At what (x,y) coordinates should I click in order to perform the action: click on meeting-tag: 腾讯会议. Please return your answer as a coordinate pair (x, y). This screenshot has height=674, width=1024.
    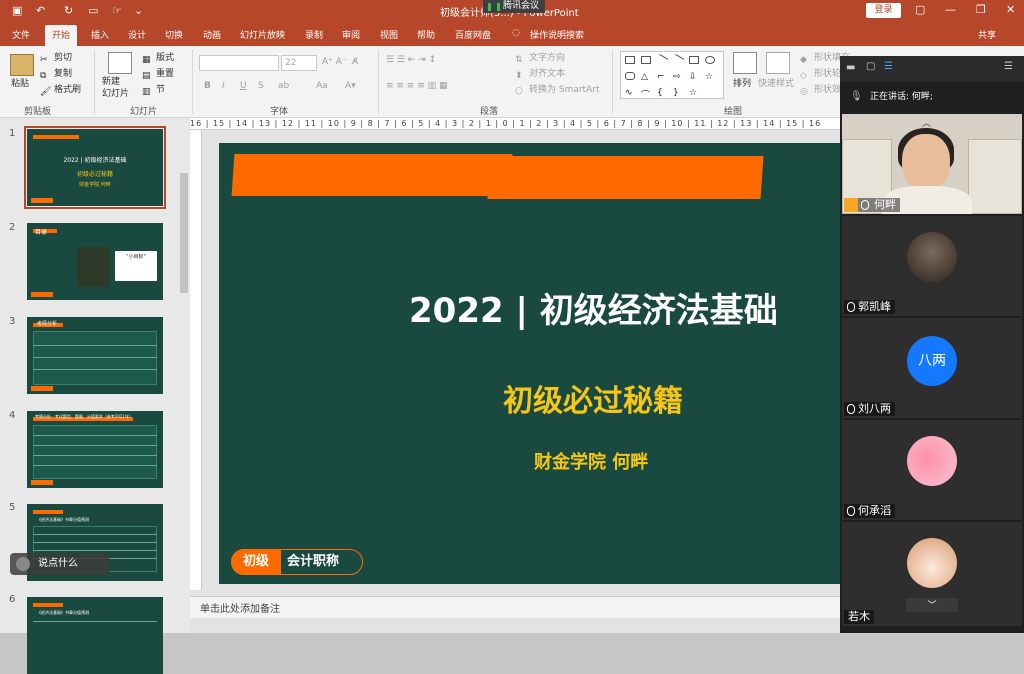
    Looking at the image, I should click on (514, 6).